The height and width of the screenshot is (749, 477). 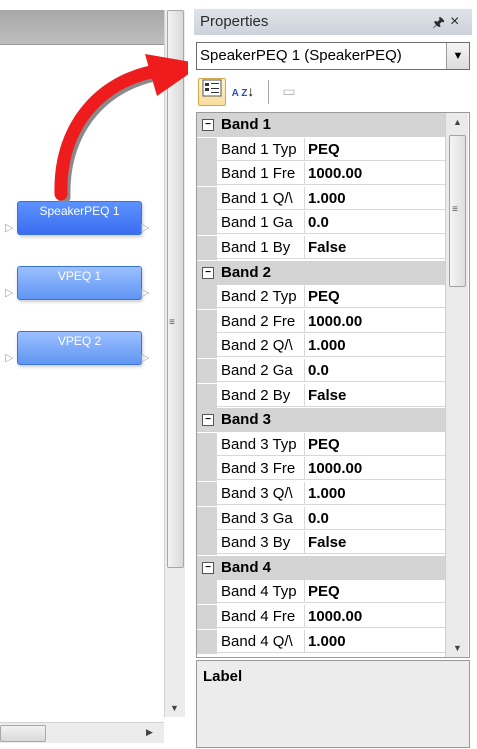 What do you see at coordinates (261, 469) in the screenshot?
I see `property-name: Band 3 Fre` at bounding box center [261, 469].